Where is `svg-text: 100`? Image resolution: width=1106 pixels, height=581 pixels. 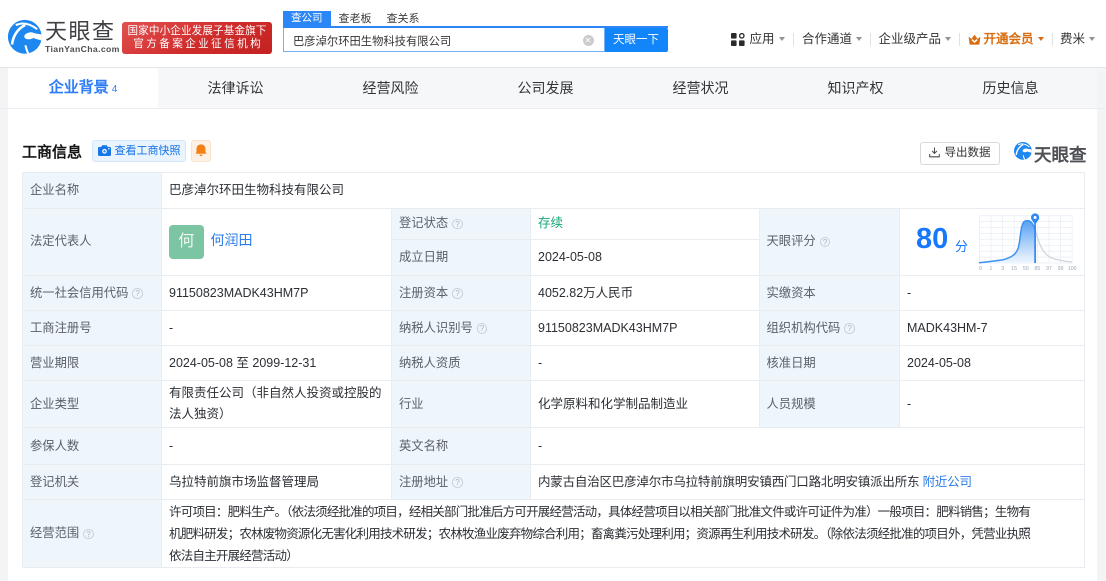
svg-text: 100 is located at coordinates (1072, 269).